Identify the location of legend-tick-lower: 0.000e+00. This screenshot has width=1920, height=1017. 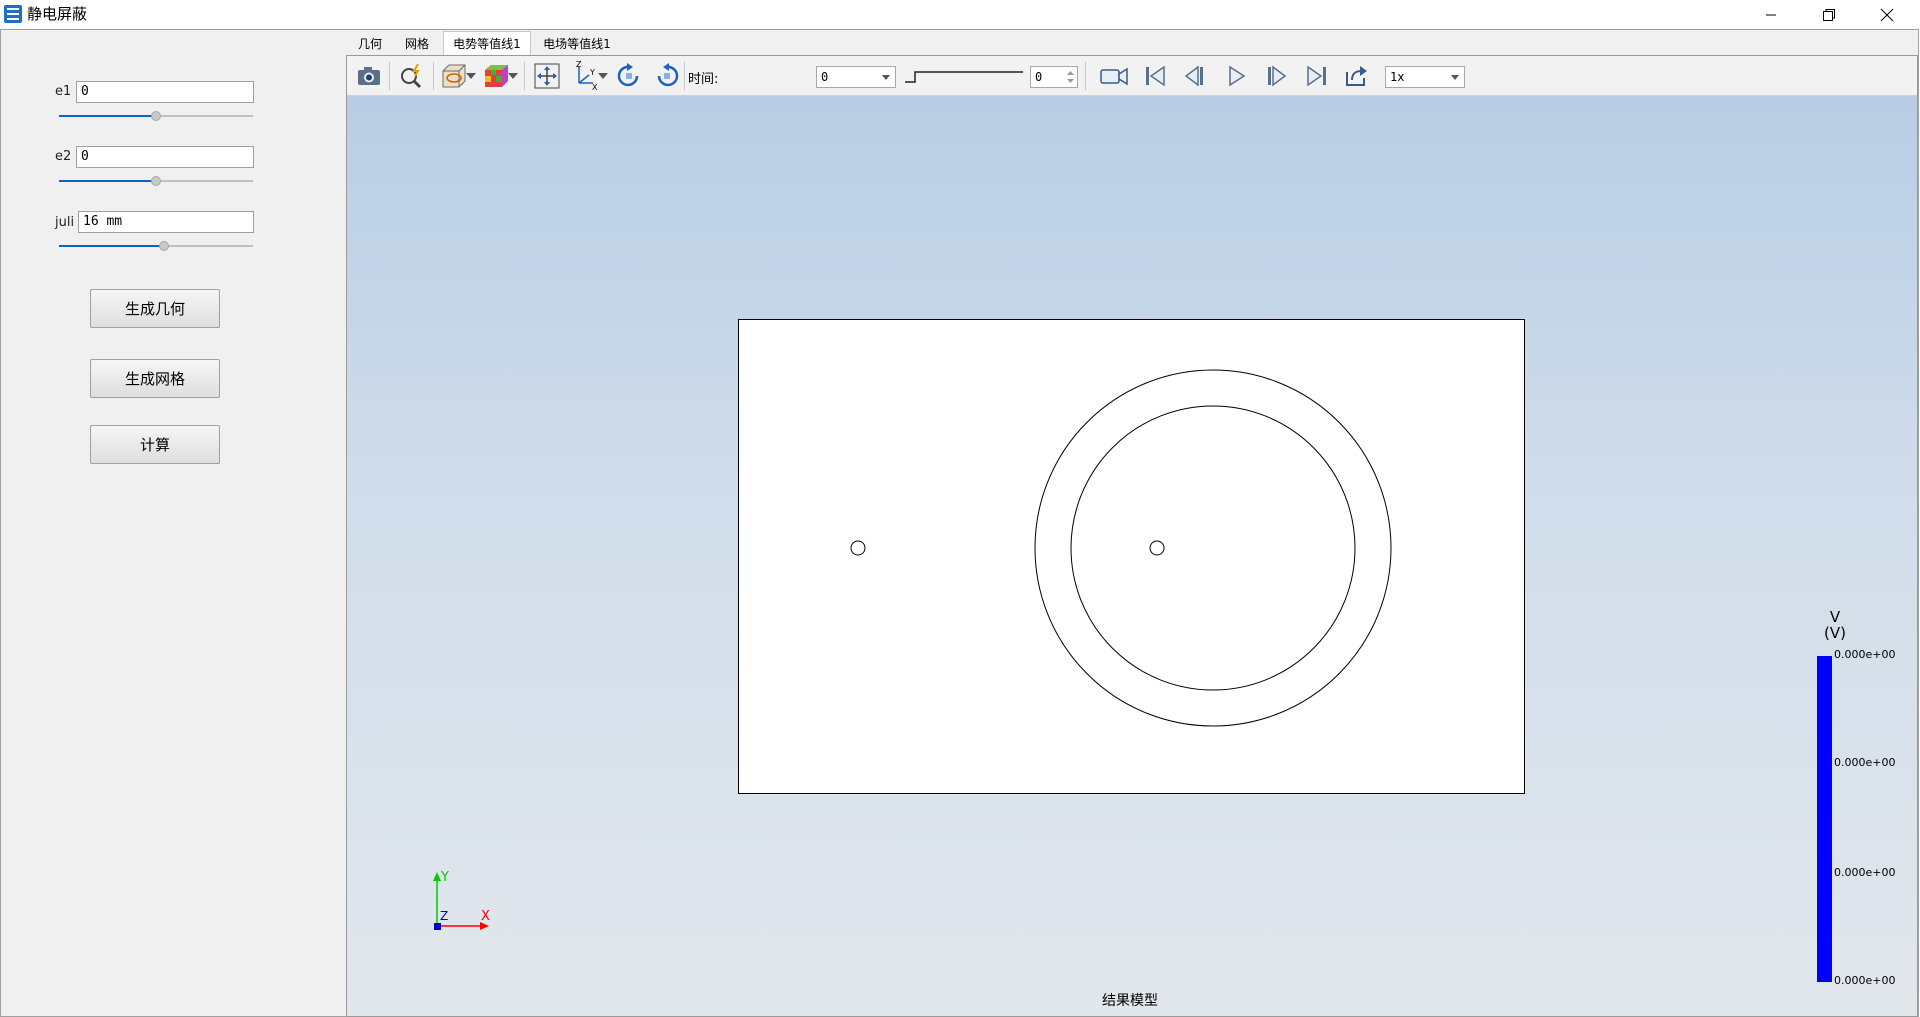
(1865, 872).